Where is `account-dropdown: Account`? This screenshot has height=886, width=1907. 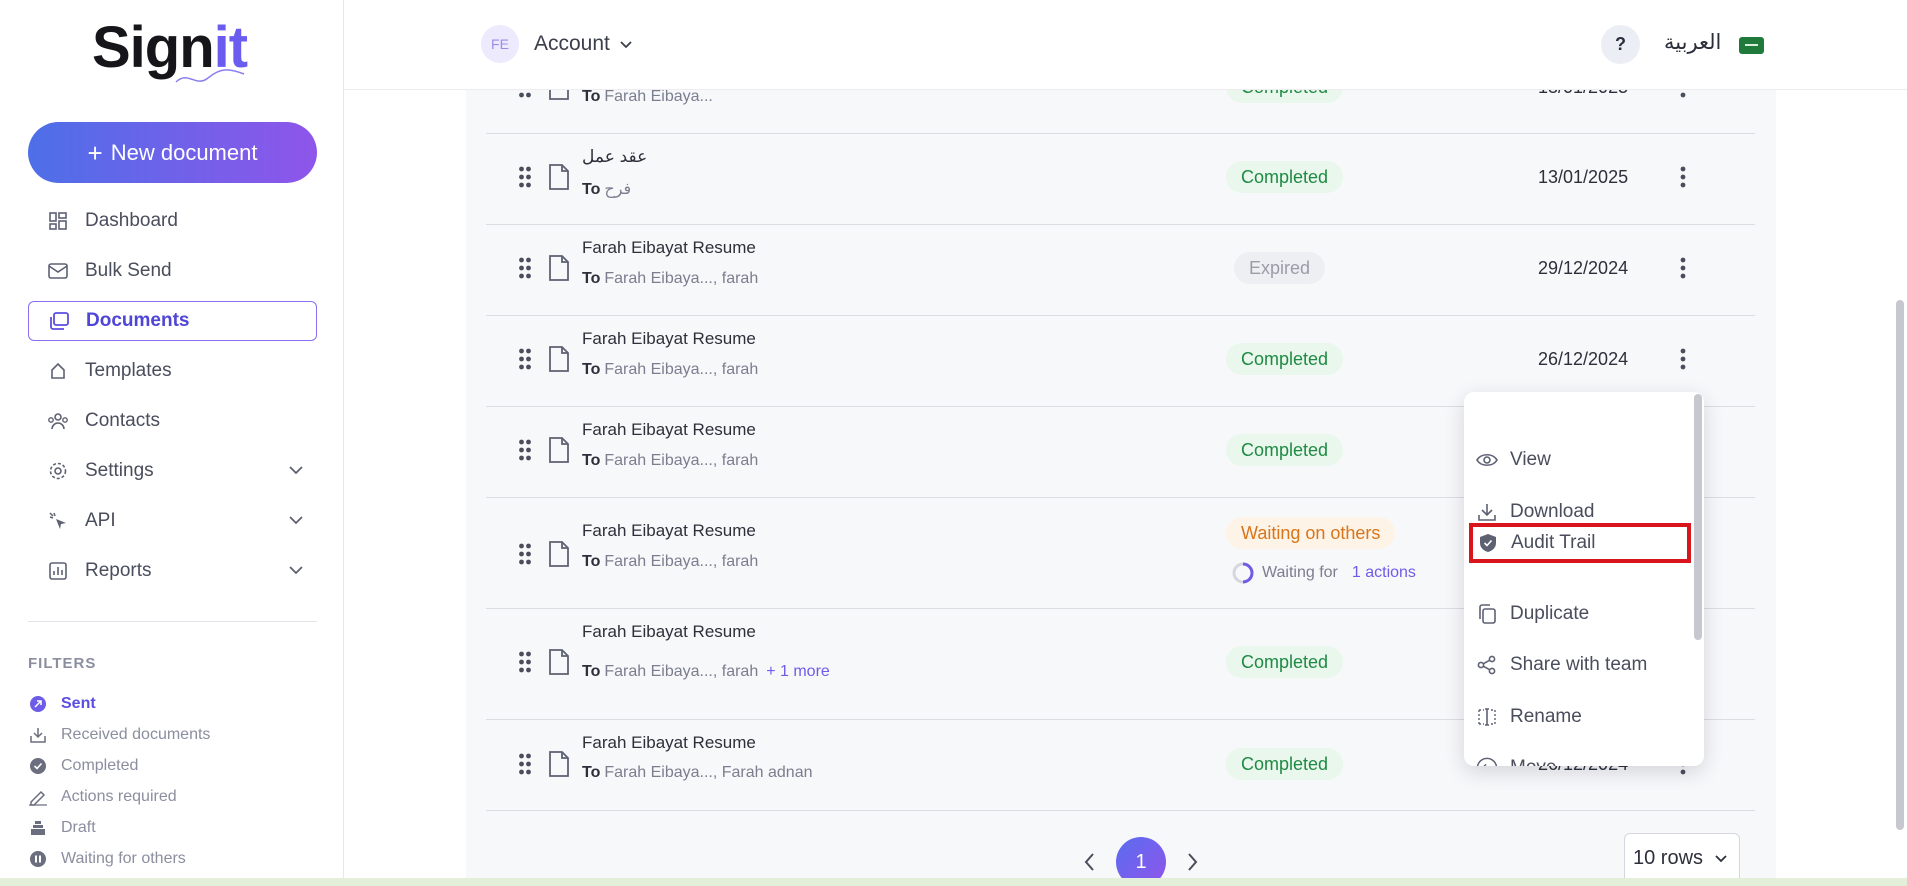
account-dropdown: Account is located at coordinates (584, 44).